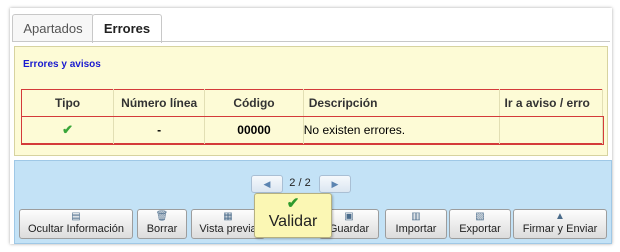  I want to click on col-header-ir-a-aviso: Ir a aviso / erro, so click(551, 103).